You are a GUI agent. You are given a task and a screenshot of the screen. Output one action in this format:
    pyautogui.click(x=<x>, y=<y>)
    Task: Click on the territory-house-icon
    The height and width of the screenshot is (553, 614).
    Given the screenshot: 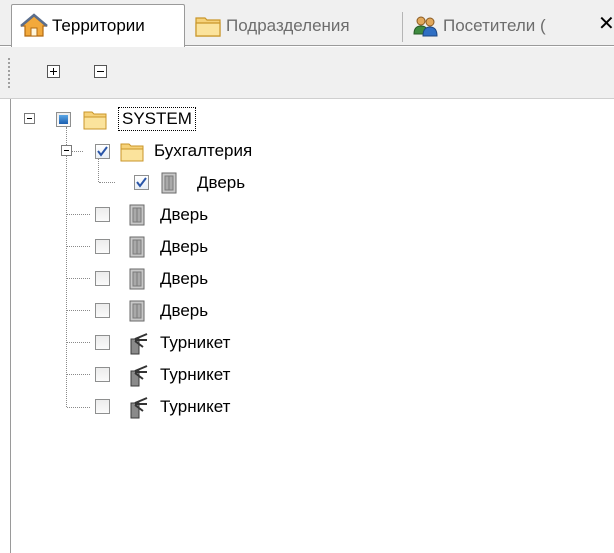 What is the action you would take?
    pyautogui.click(x=34, y=25)
    